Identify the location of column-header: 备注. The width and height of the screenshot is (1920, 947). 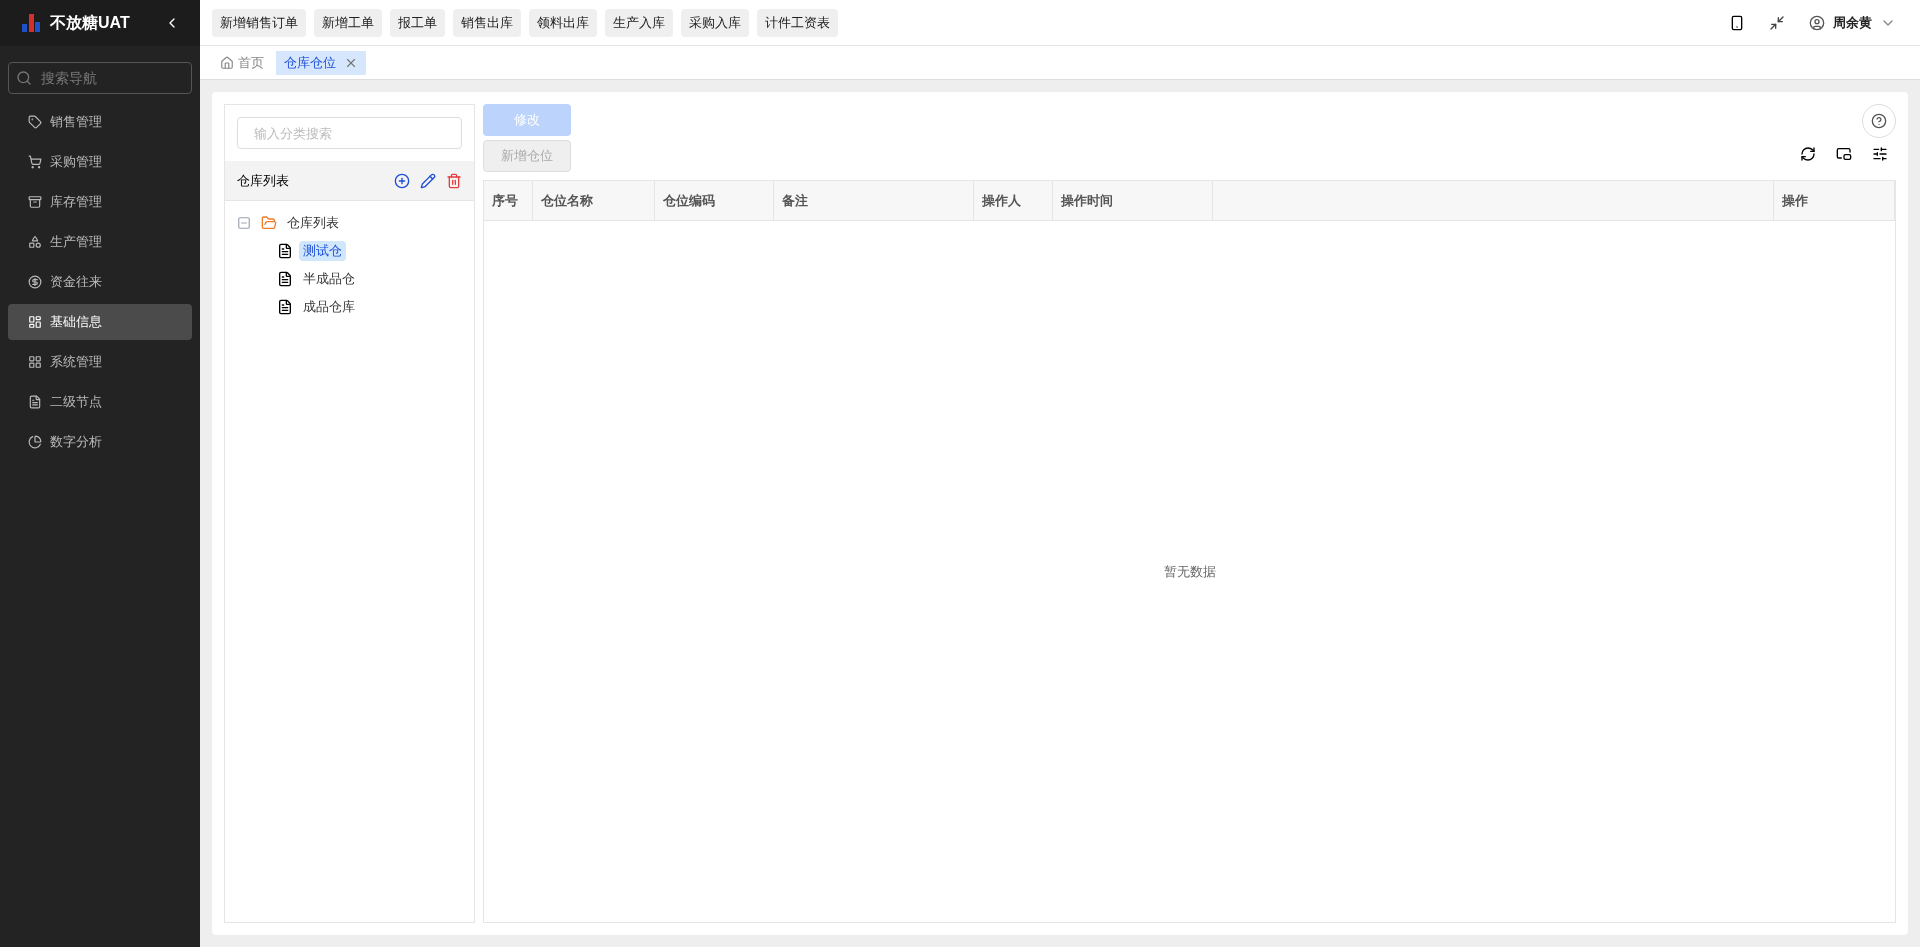
(795, 200).